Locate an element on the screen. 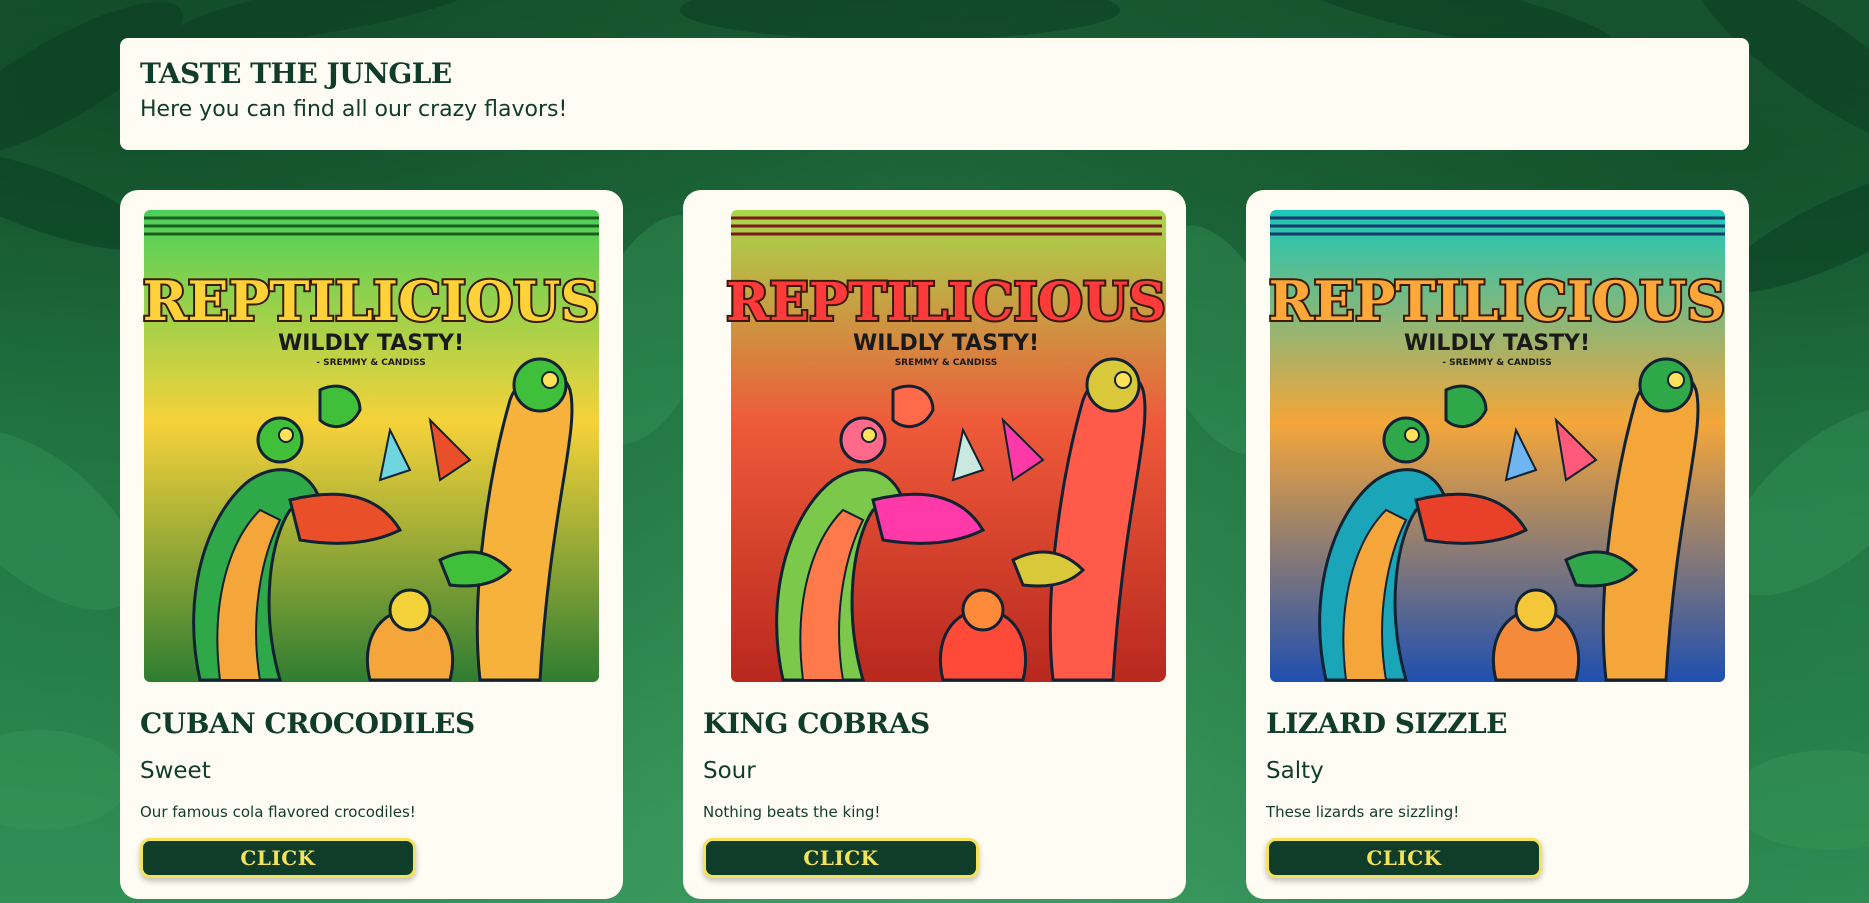 This screenshot has width=1869, height=903. product-description: Our famous cola flavored crocodiles! is located at coordinates (278, 812).